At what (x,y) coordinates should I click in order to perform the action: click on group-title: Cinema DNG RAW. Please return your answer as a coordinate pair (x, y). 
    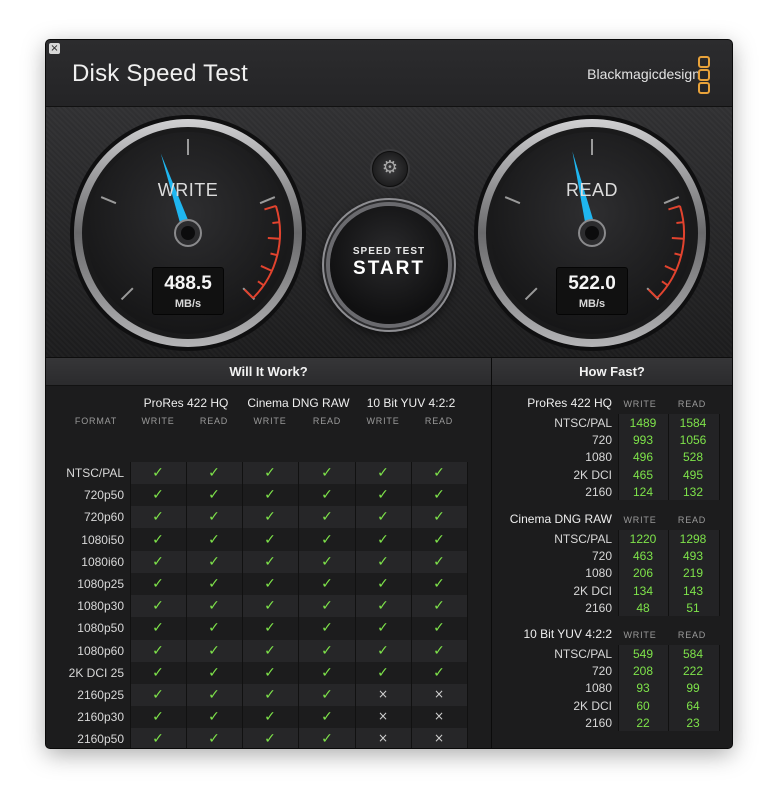
    Looking at the image, I should click on (298, 403).